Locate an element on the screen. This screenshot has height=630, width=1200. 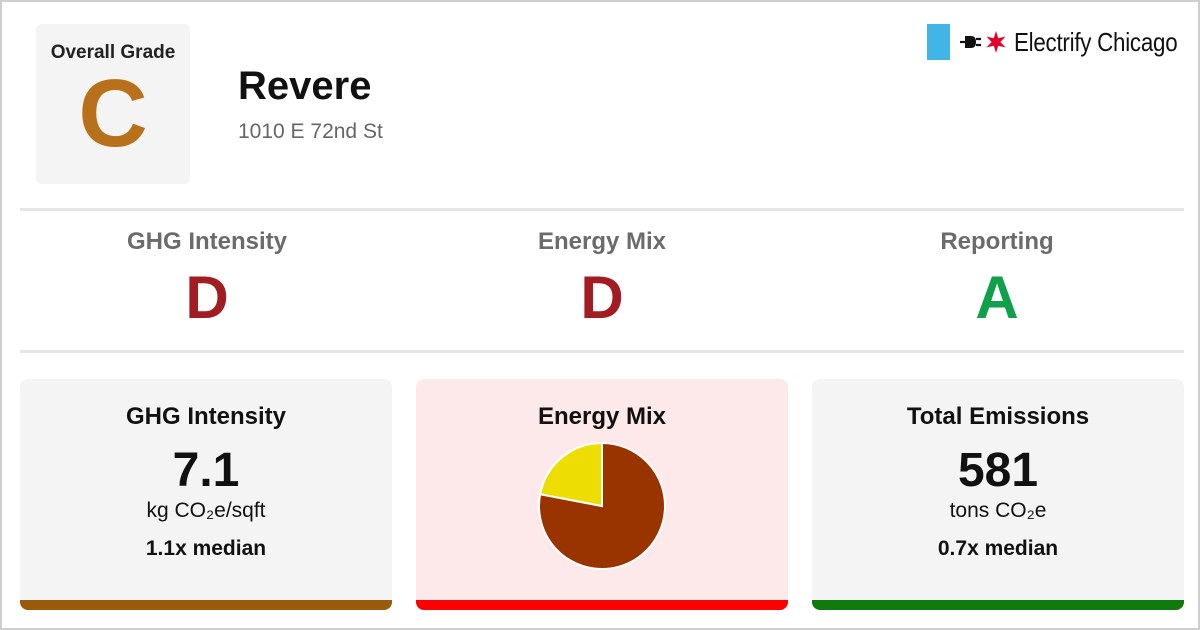
energy-mix-pie-chart is located at coordinates (602, 505).